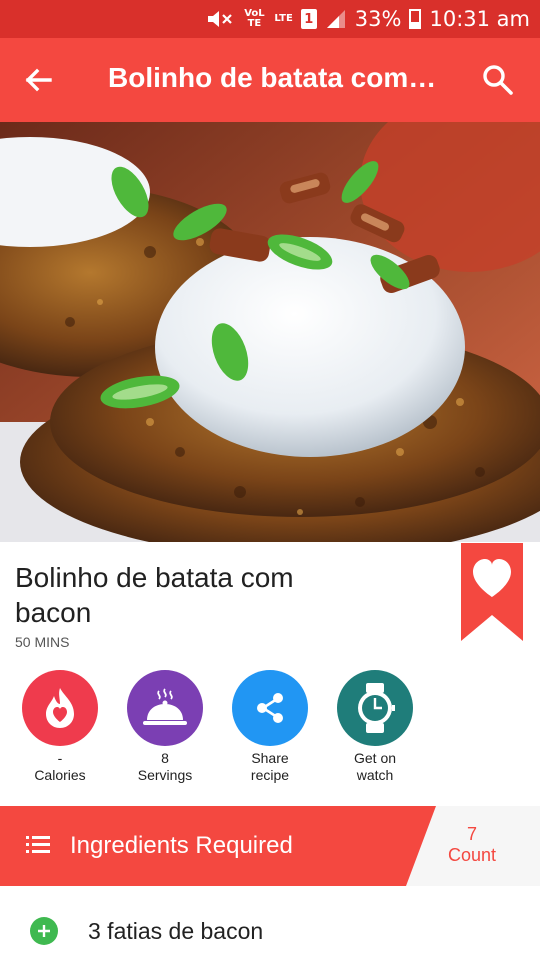 Image resolution: width=540 pixels, height=960 pixels. I want to click on mute-icon, so click(220, 19).